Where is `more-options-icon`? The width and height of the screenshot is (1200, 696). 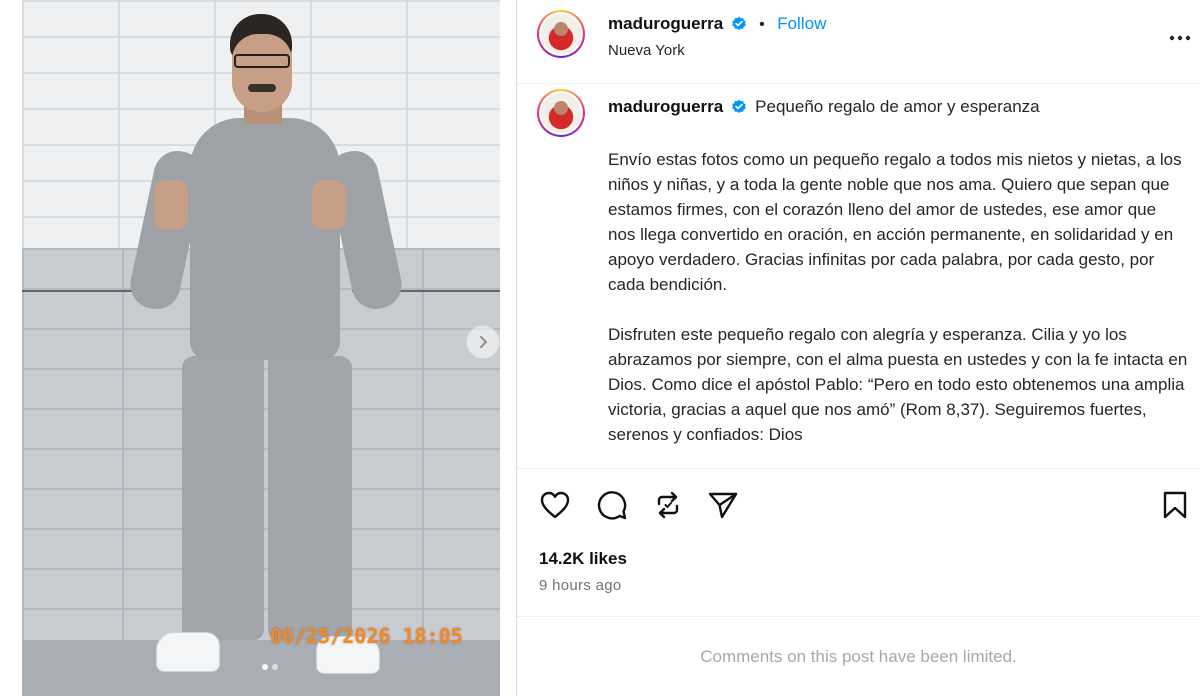 more-options-icon is located at coordinates (1180, 38).